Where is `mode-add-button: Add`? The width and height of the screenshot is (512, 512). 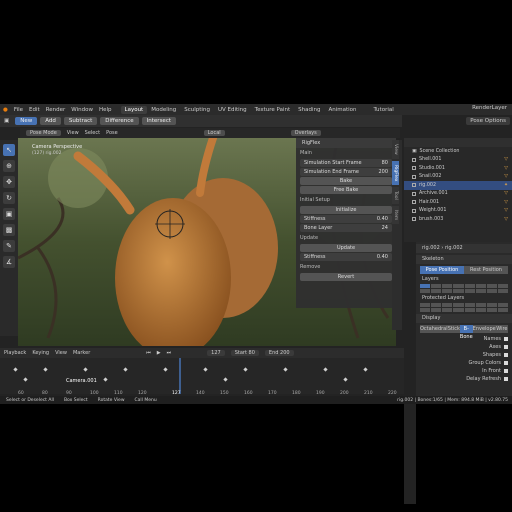
mode-add-button: Add is located at coordinates (50, 121).